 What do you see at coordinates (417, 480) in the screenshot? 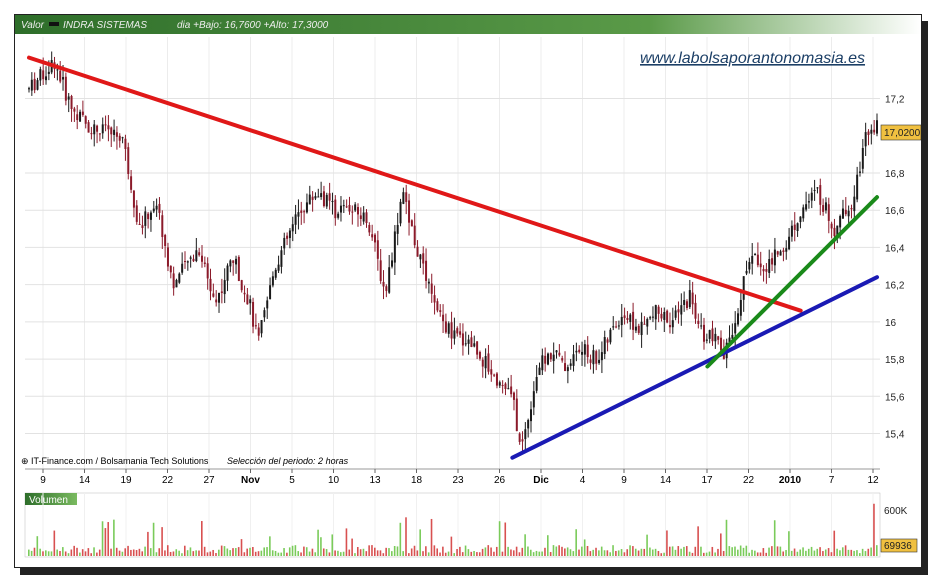
I see `time-tick-label: 18` at bounding box center [417, 480].